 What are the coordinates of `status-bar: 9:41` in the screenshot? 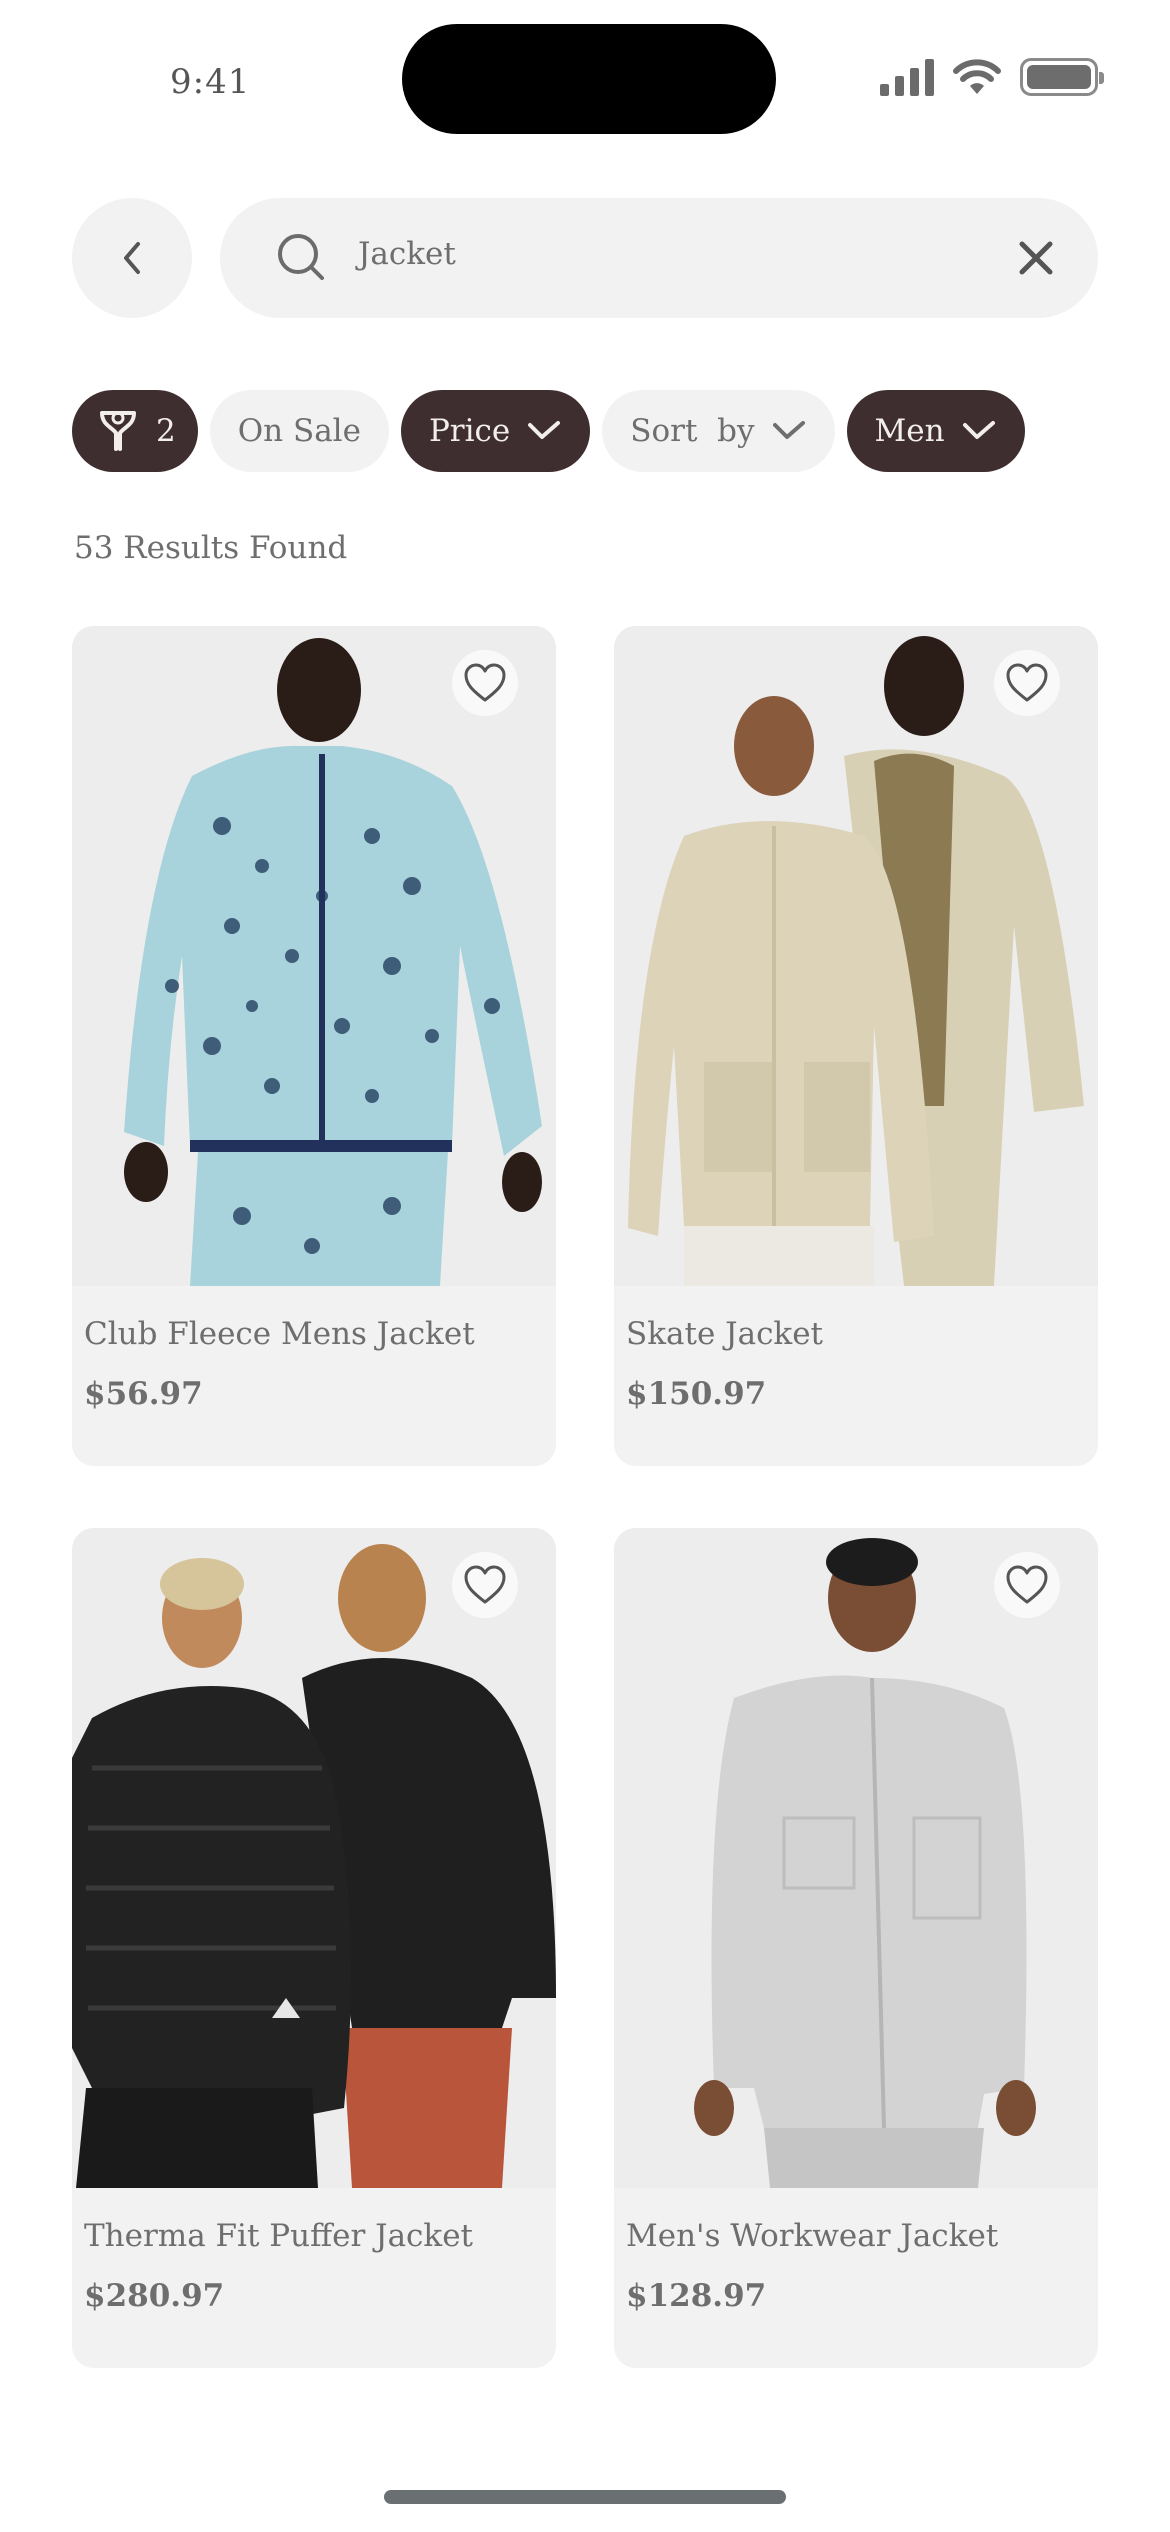 It's located at (585, 70).